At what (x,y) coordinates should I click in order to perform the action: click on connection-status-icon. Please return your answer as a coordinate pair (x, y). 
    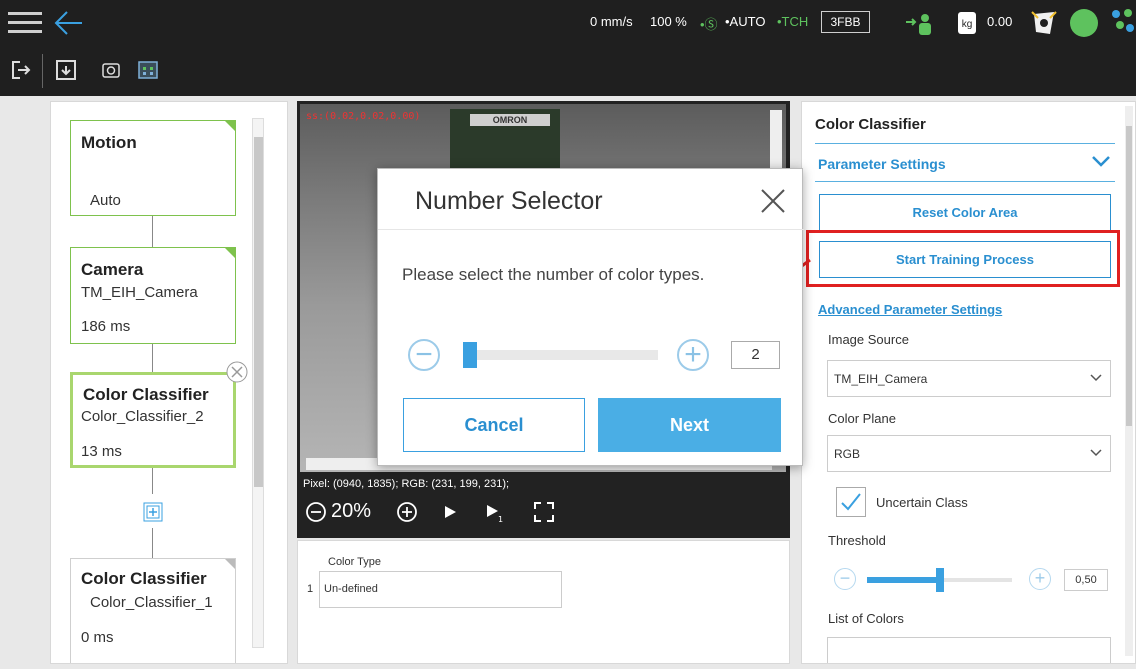
    Looking at the image, I should click on (1084, 23).